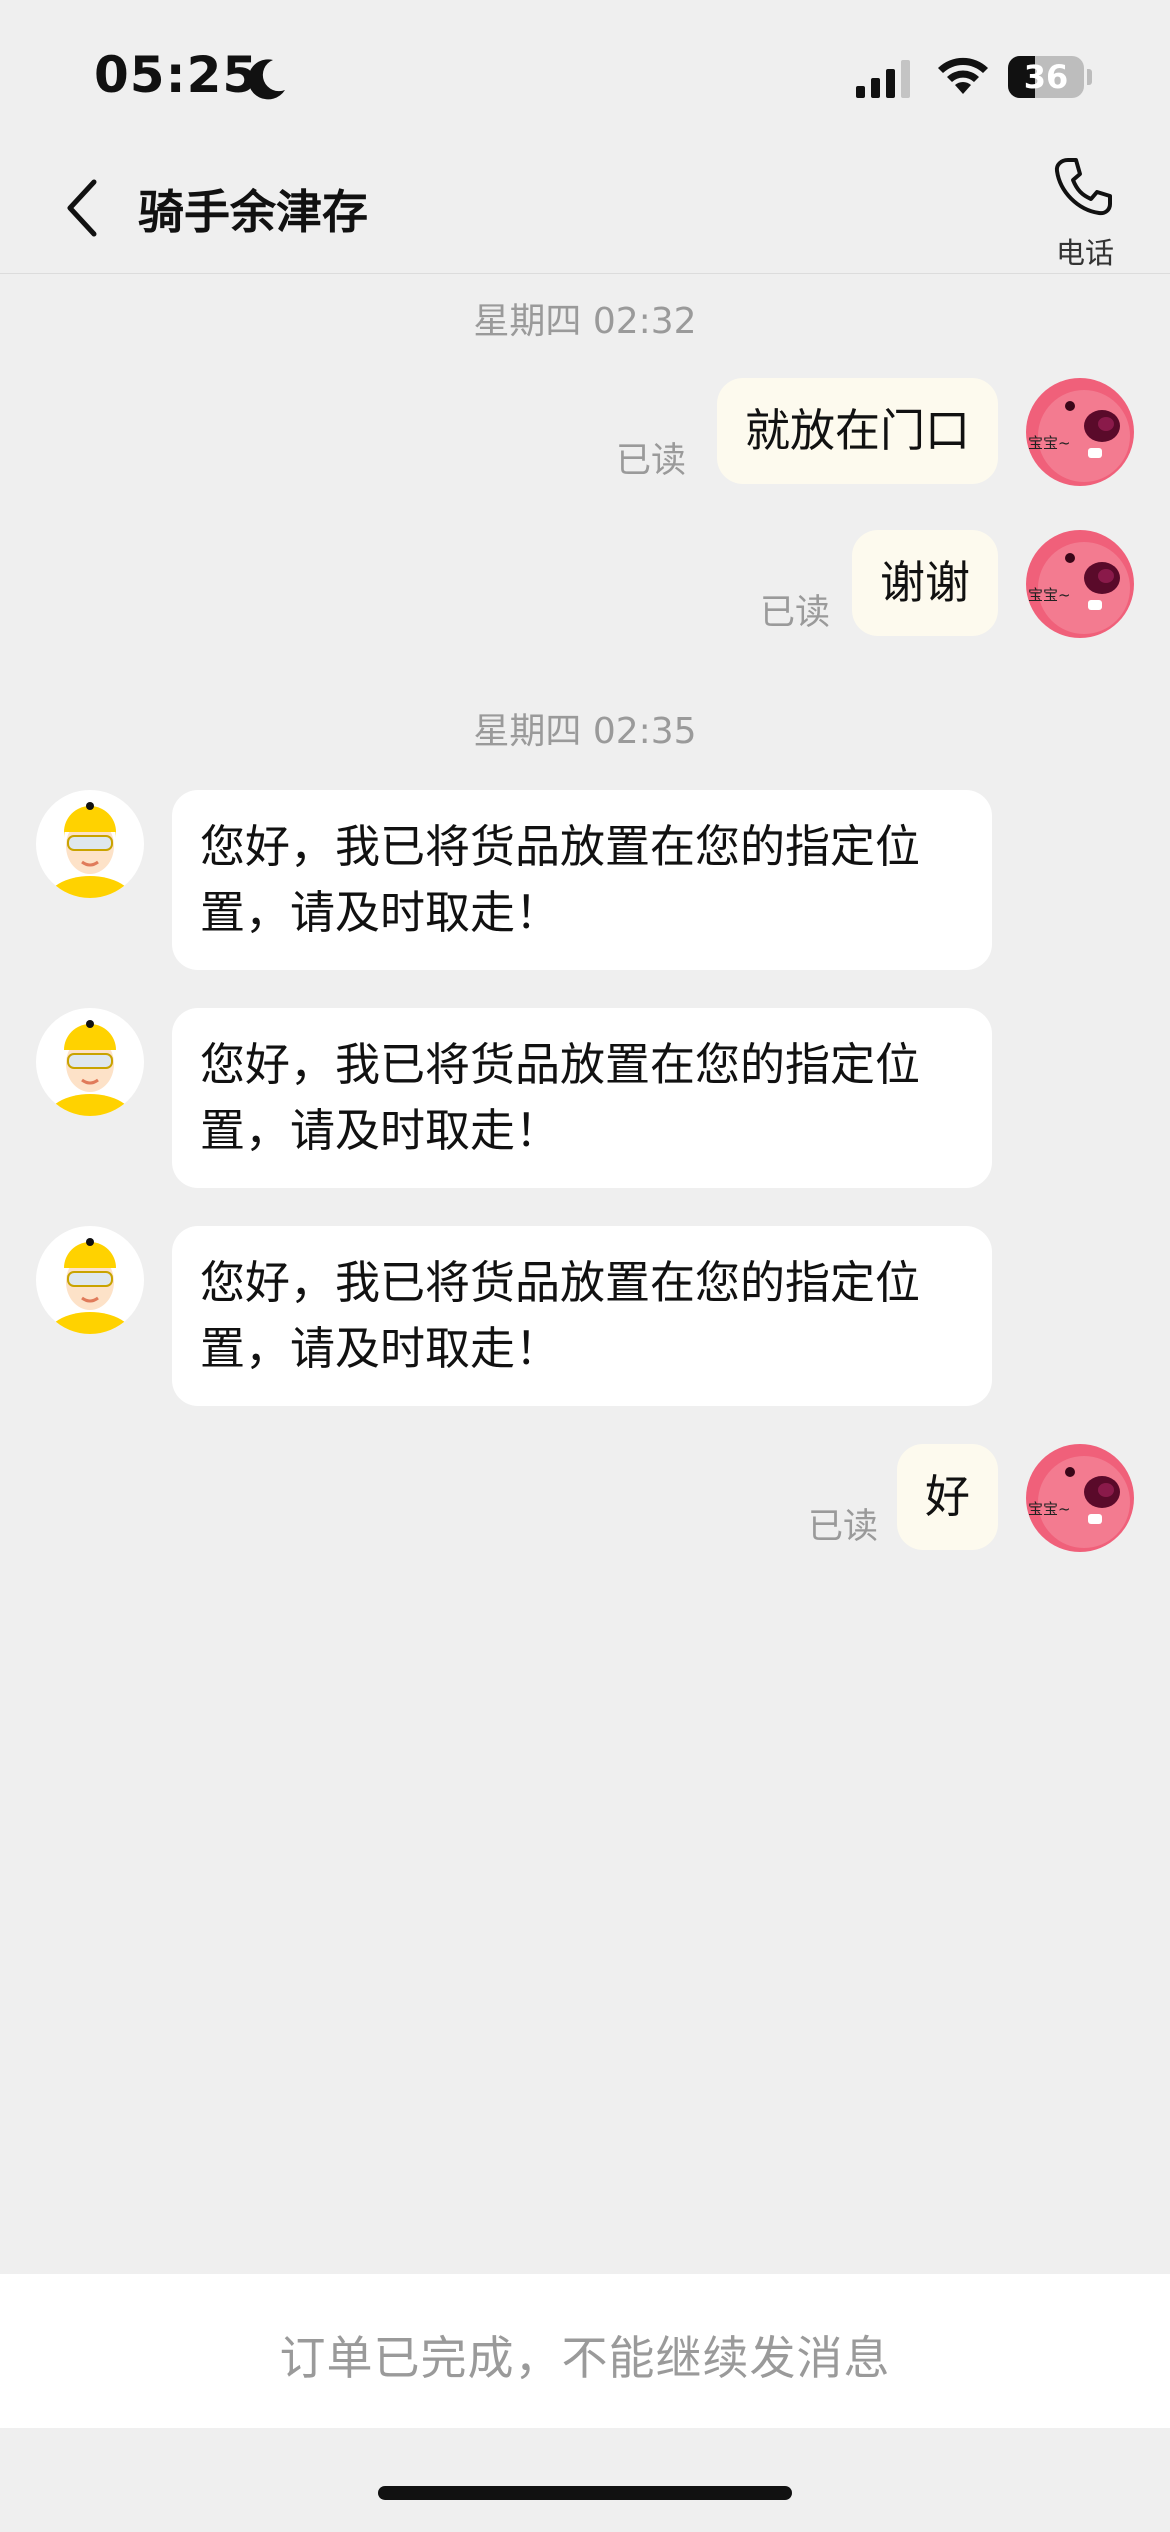 The image size is (1170, 2532). Describe the element at coordinates (1084, 253) in the screenshot. I see `phone-label: 电话` at that location.